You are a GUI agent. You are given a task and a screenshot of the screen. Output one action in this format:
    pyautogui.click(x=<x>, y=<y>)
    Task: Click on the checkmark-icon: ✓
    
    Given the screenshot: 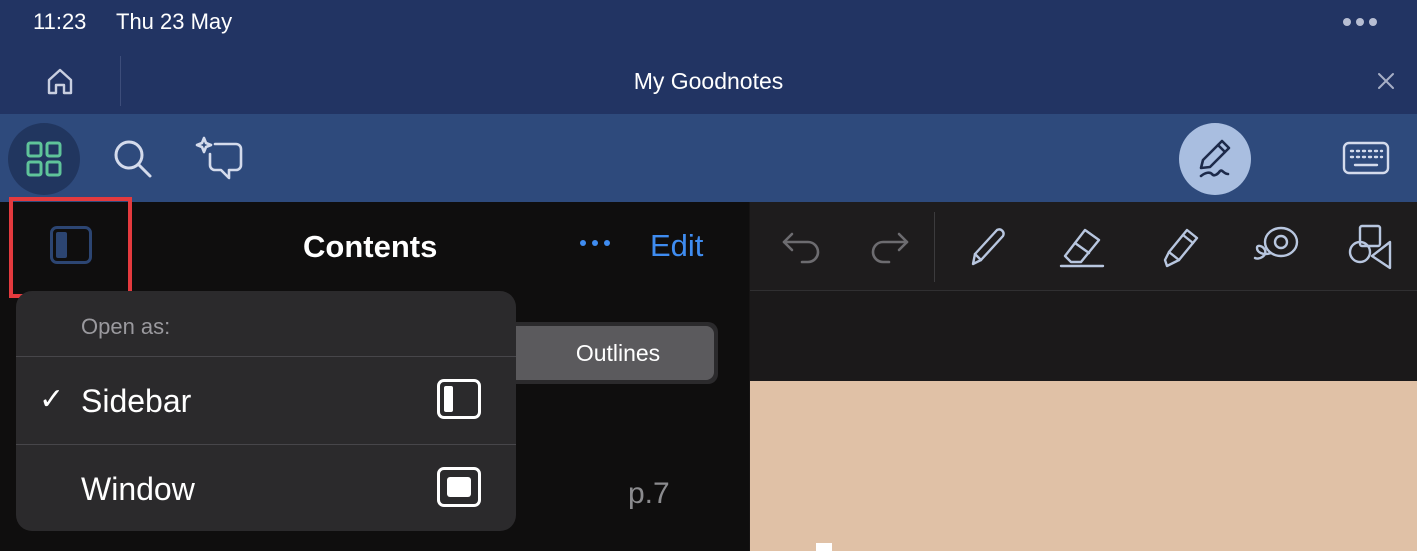 What is the action you would take?
    pyautogui.click(x=52, y=399)
    